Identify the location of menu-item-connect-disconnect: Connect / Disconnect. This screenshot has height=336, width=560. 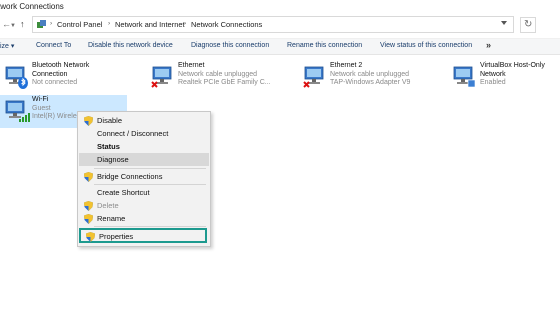
(144, 133).